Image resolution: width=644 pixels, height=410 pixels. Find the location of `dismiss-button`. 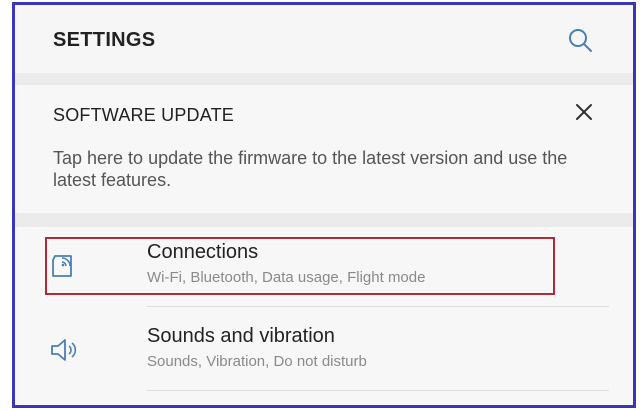

dismiss-button is located at coordinates (584, 112).